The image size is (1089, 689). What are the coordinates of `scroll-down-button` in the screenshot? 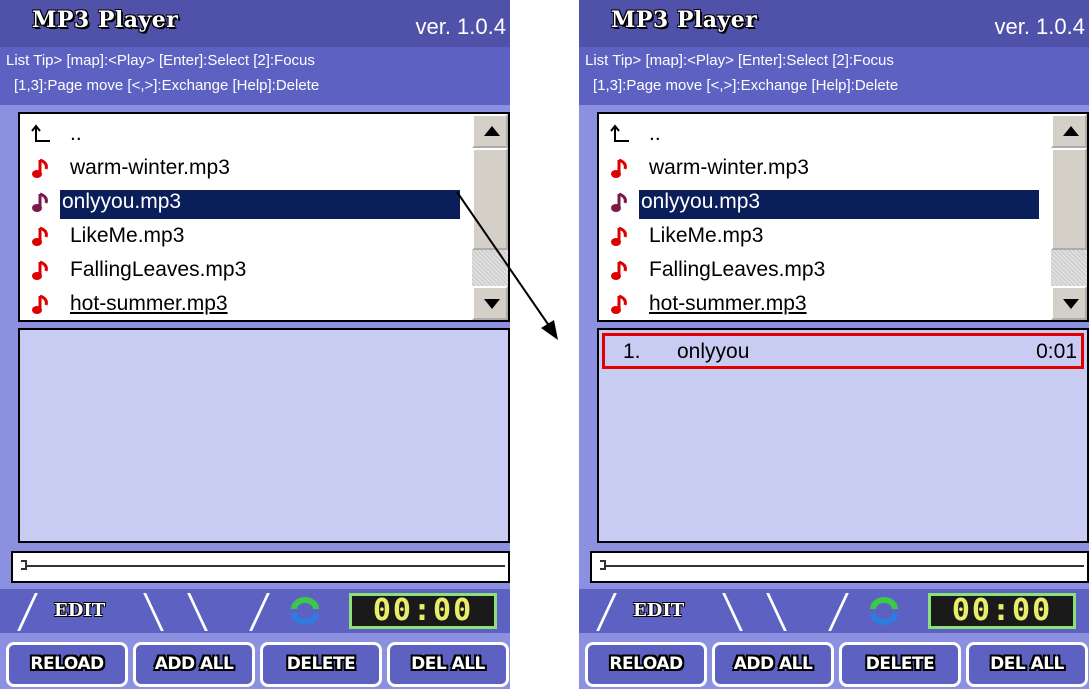 It's located at (1069, 303).